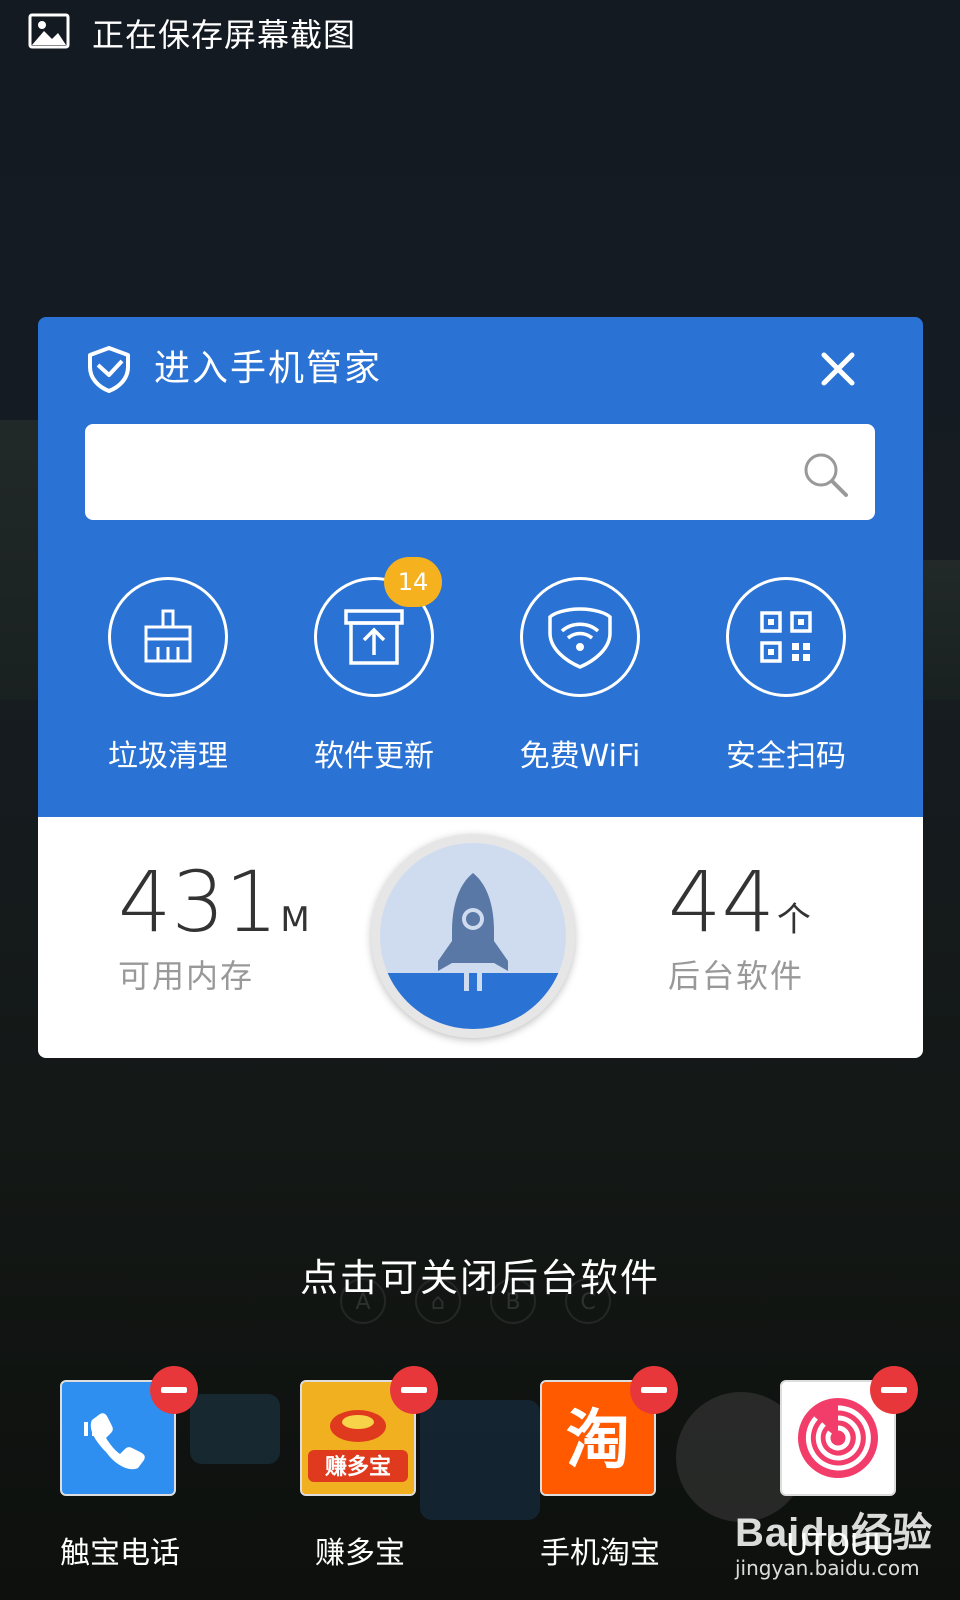 The width and height of the screenshot is (960, 1600). I want to click on background-apps-stat: 44个 后台软件, so click(773, 927).